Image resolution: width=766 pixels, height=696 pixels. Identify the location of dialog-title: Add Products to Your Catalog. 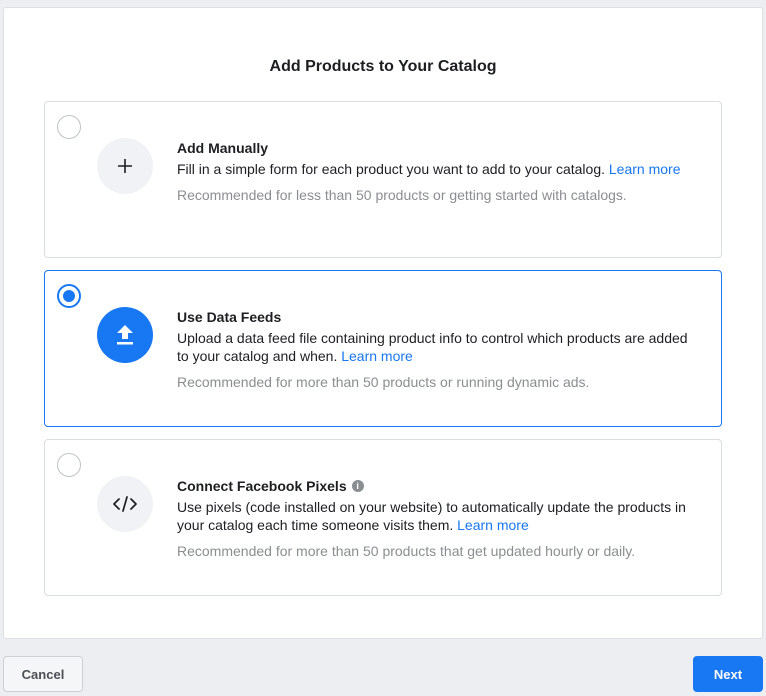
(383, 66).